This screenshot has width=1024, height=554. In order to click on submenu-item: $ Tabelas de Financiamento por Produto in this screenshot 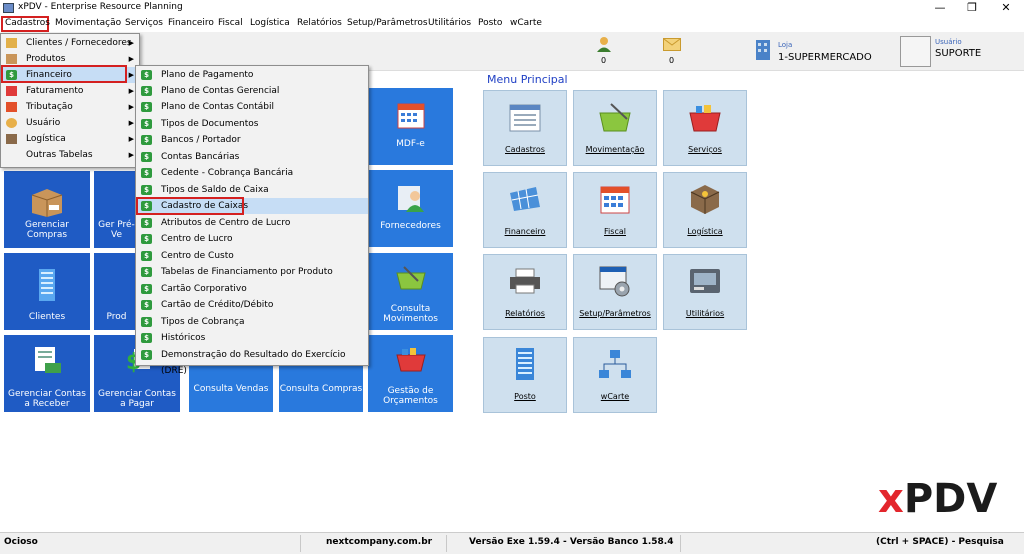, I will do `click(252, 272)`.